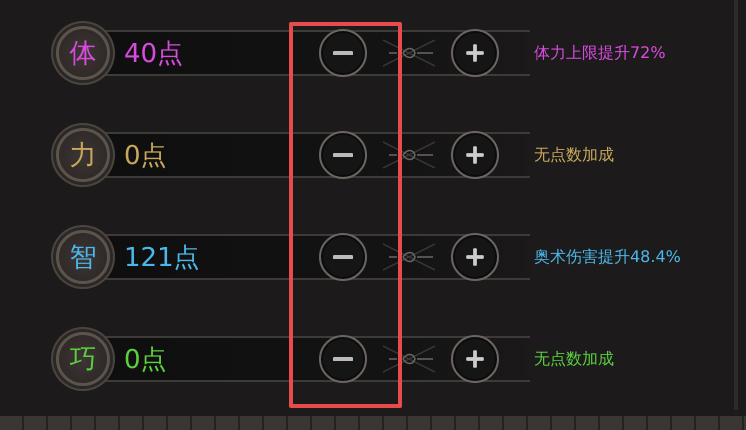 Image resolution: width=746 pixels, height=430 pixels. I want to click on stat-value: 40点, so click(154, 54).